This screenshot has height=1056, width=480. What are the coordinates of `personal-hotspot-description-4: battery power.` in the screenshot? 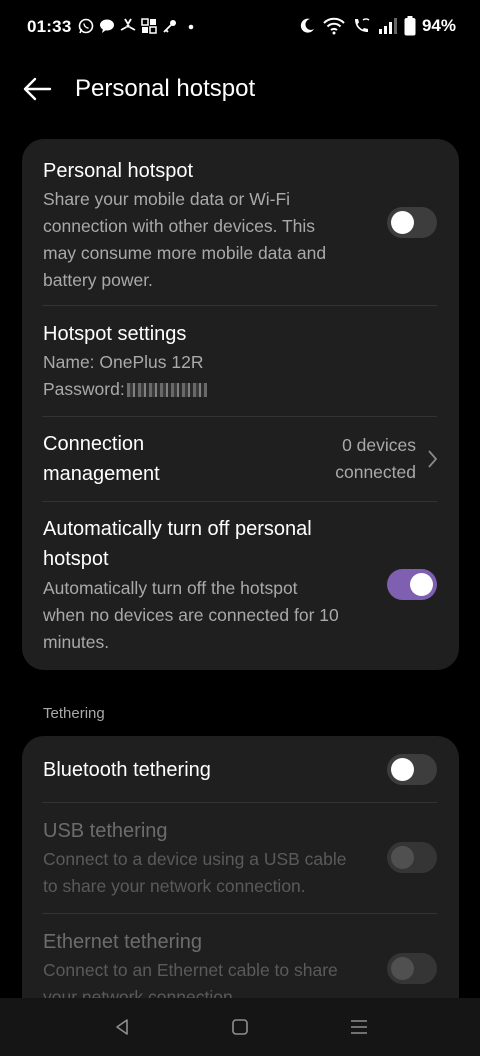 It's located at (98, 280).